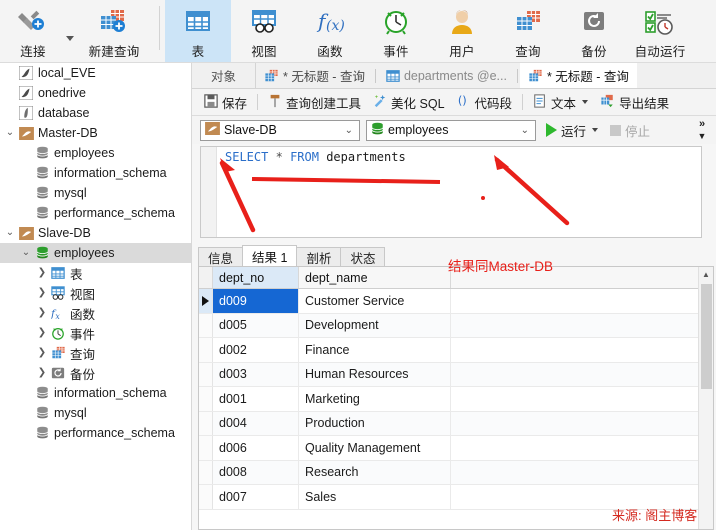 Image resolution: width=716 pixels, height=530 pixels. I want to click on column-header-dept-no: dept_no, so click(256, 277).